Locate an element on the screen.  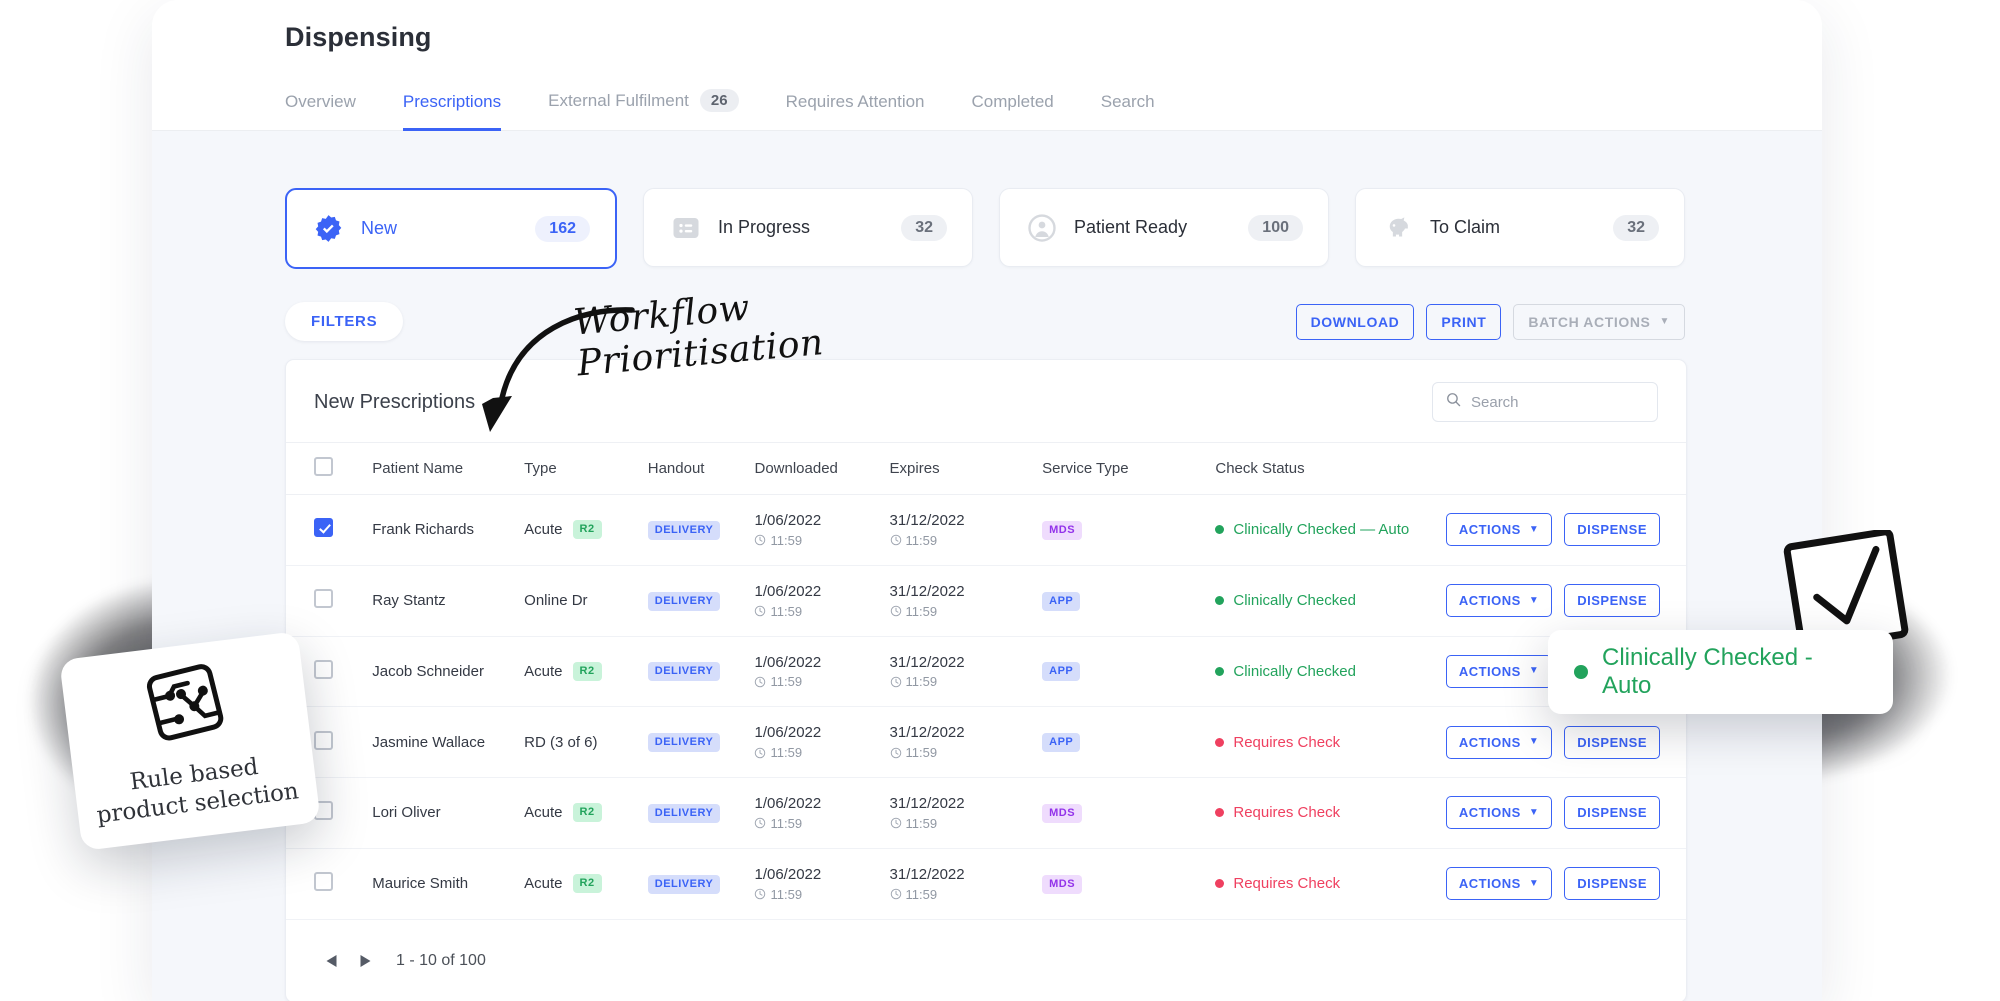
pagination: 1 - 10 of 100 is located at coordinates (986, 960).